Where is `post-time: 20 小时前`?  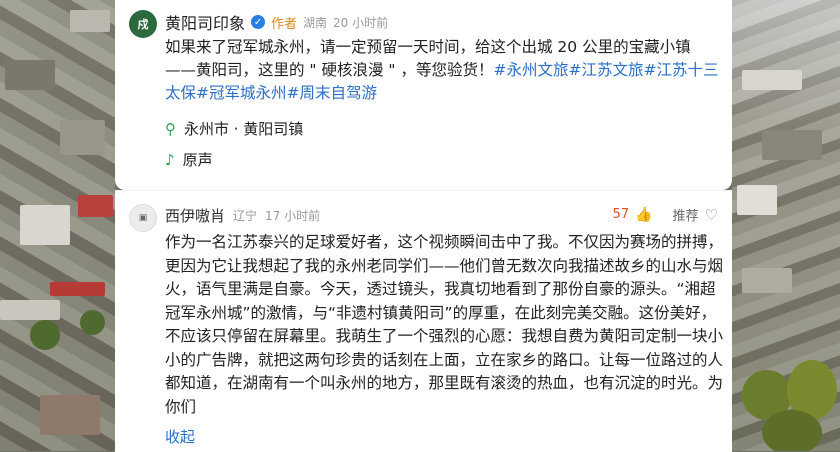
post-time: 20 小时前 is located at coordinates (361, 22).